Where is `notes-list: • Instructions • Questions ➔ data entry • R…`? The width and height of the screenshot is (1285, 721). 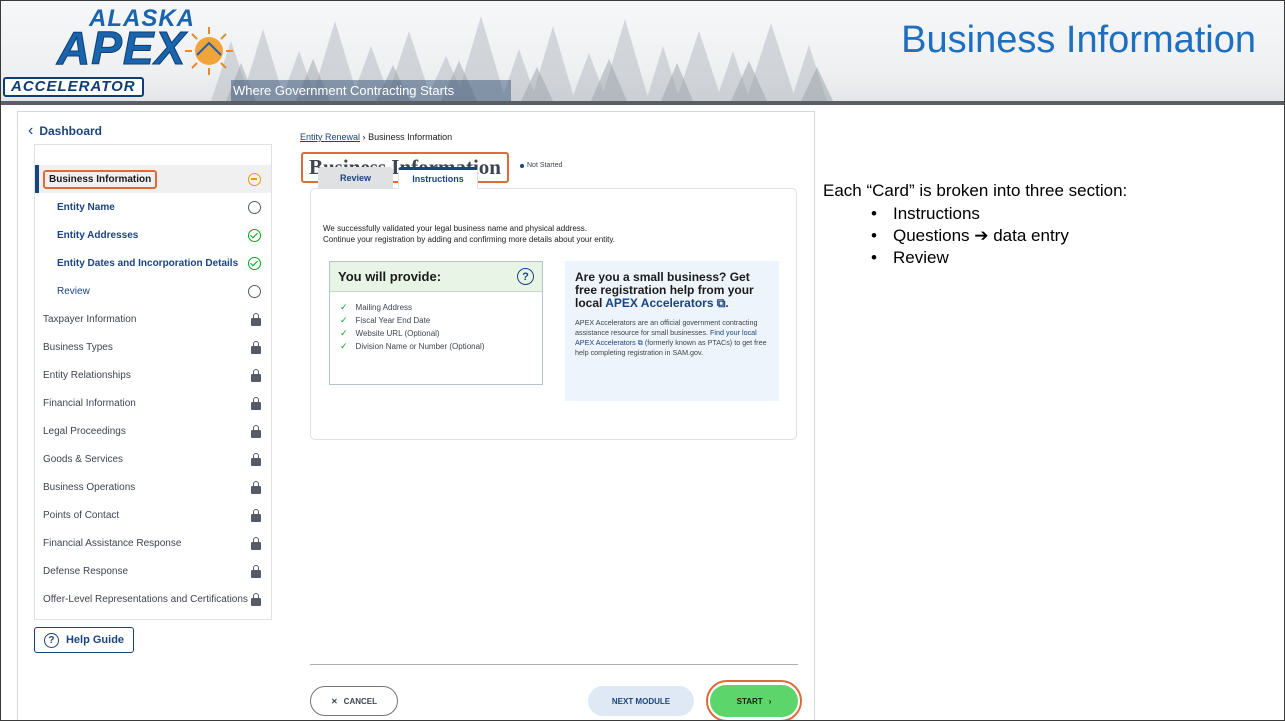
notes-list: • Instructions • Questions ➔ data entry • R… is located at coordinates (999, 236).